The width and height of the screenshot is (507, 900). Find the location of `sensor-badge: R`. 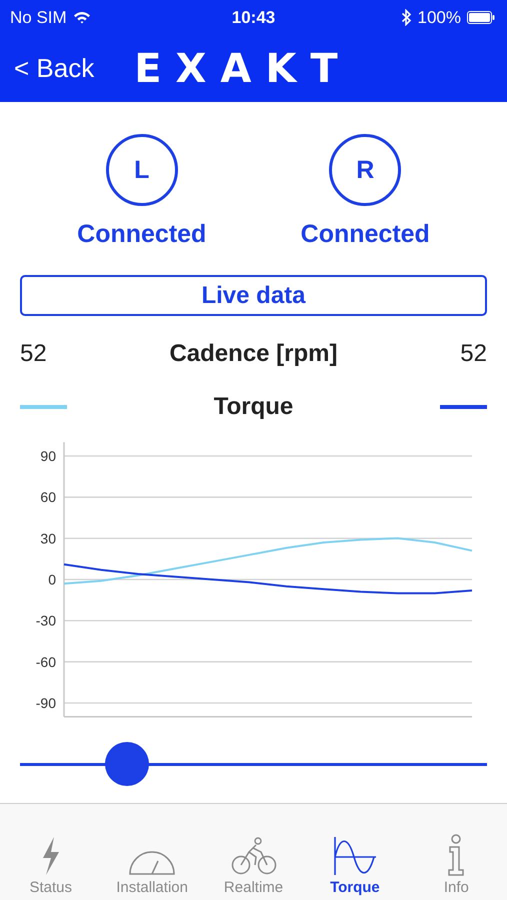

sensor-badge: R is located at coordinates (365, 170).